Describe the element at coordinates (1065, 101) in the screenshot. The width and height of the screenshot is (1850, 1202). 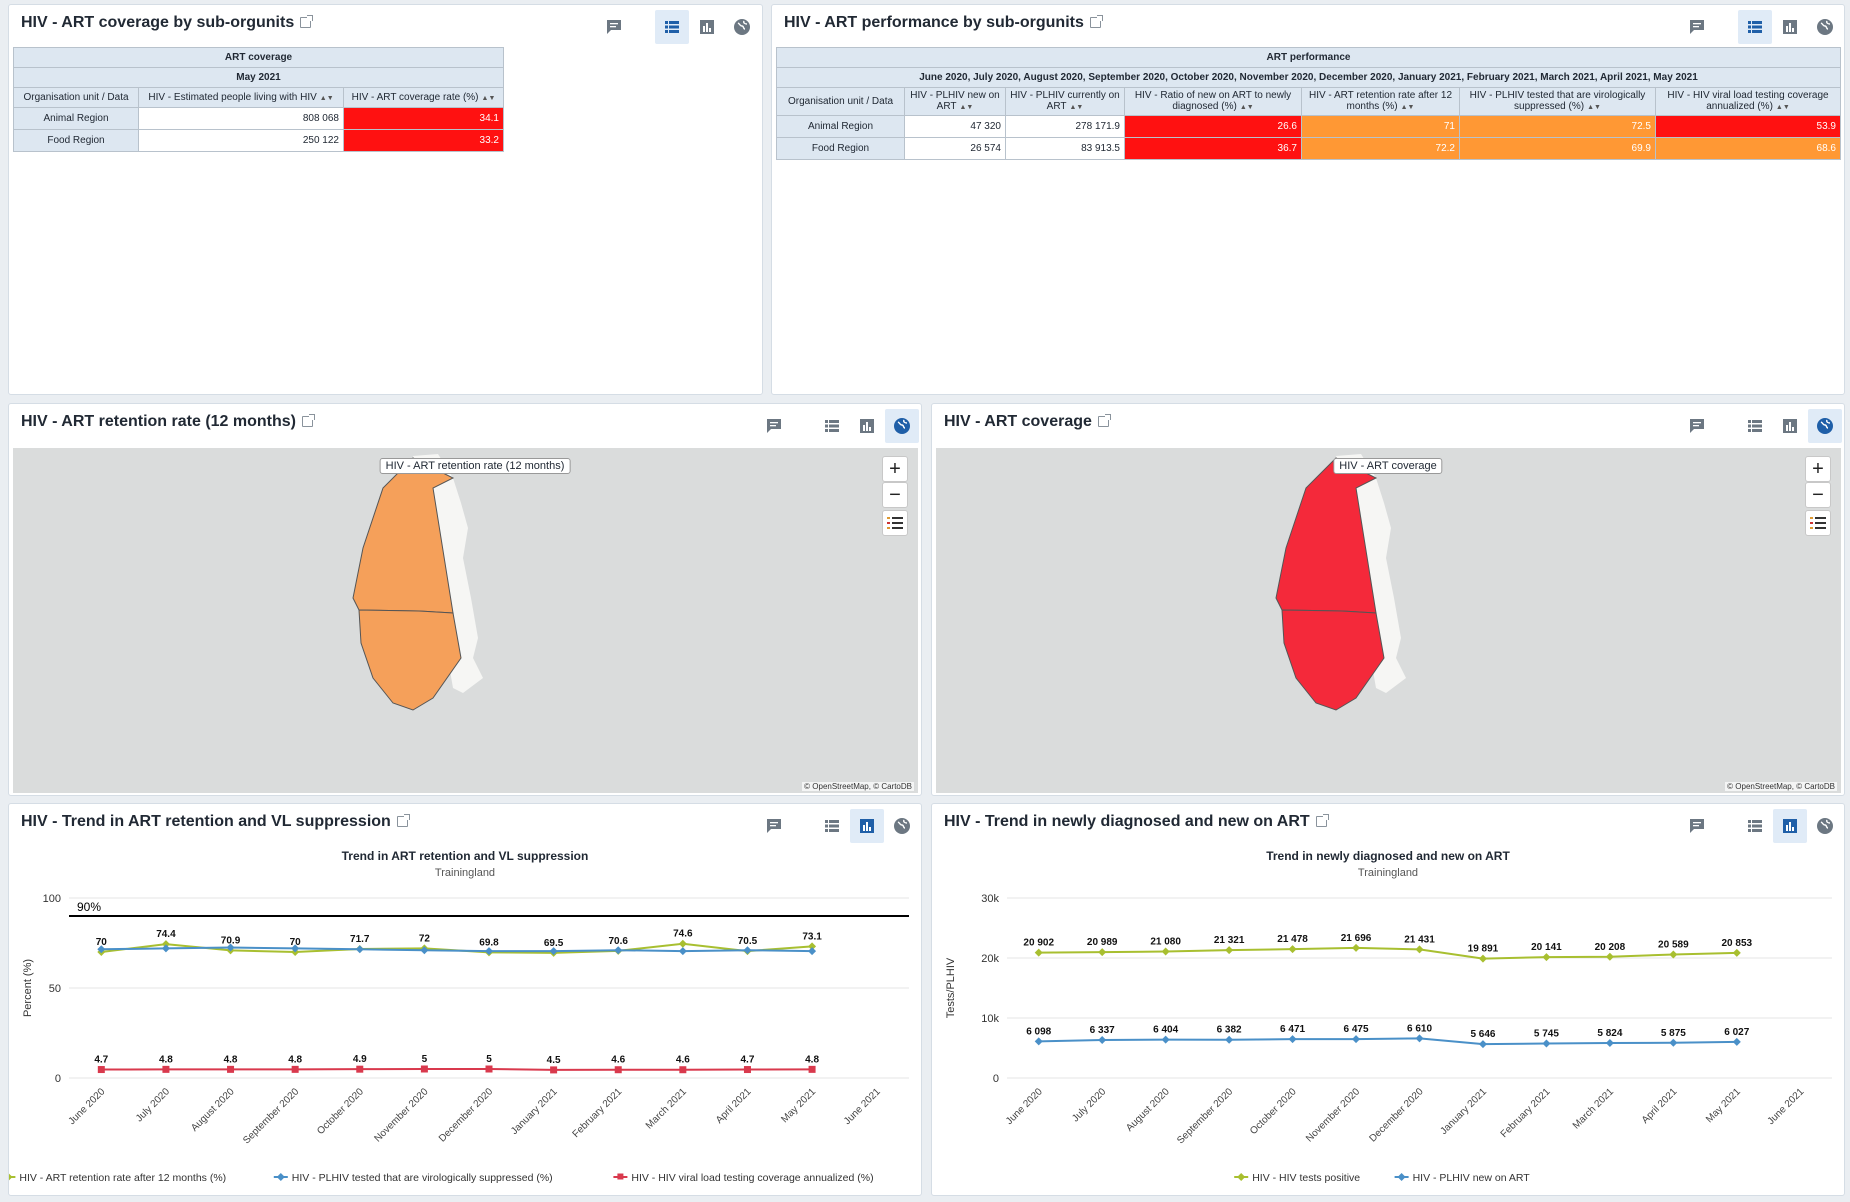
I see `column-header: HIV - PLHIV currently on ART ▲▼` at that location.